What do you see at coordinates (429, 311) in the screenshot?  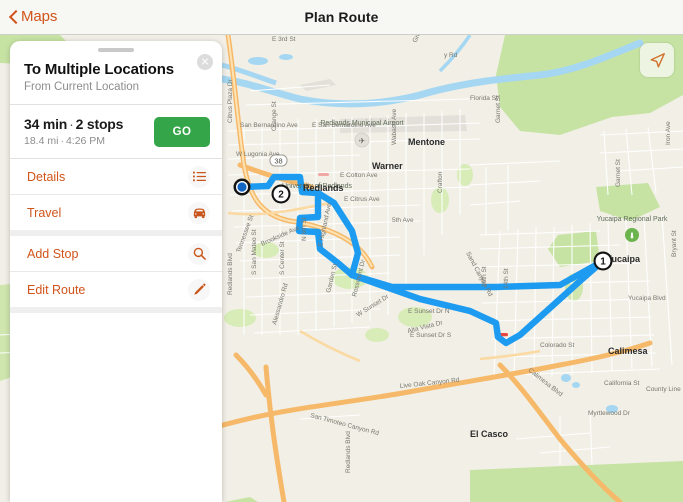 I see `svg-text: E Sunset Dr N` at bounding box center [429, 311].